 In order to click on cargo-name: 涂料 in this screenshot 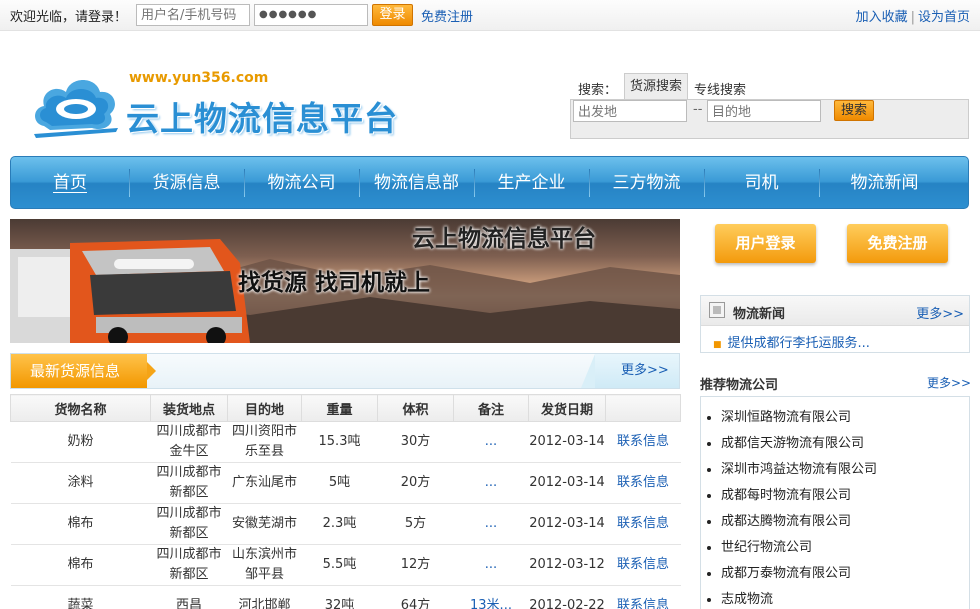, I will do `click(80, 483)`.